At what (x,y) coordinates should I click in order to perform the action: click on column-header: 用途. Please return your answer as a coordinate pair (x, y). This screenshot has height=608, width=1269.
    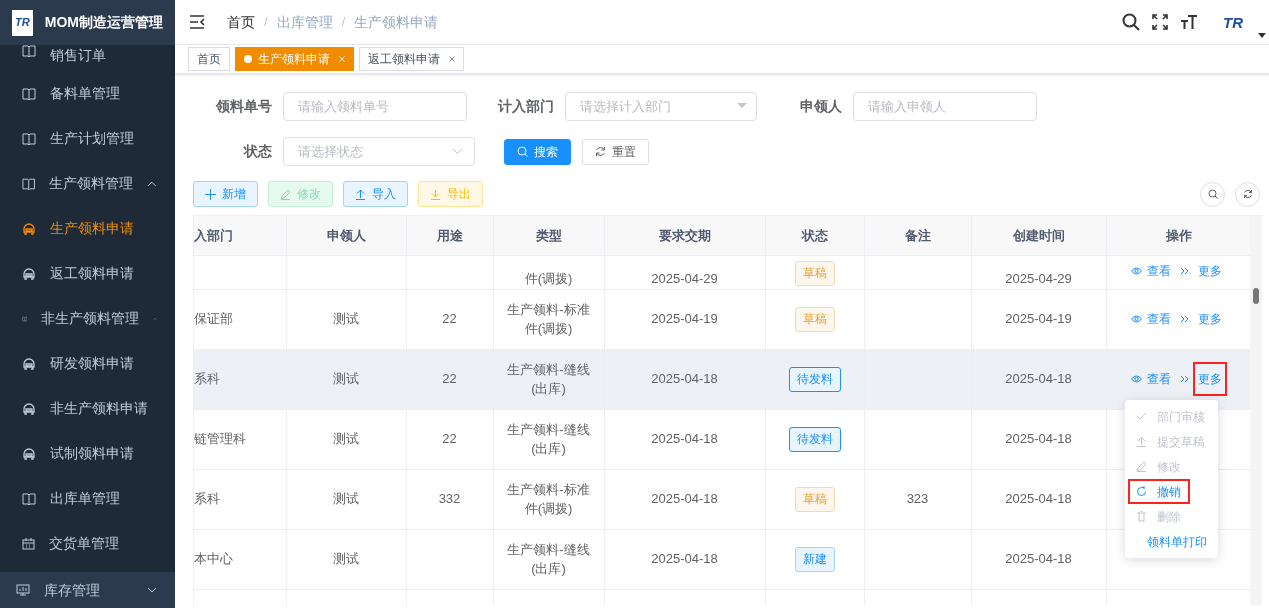
    Looking at the image, I should click on (449, 235).